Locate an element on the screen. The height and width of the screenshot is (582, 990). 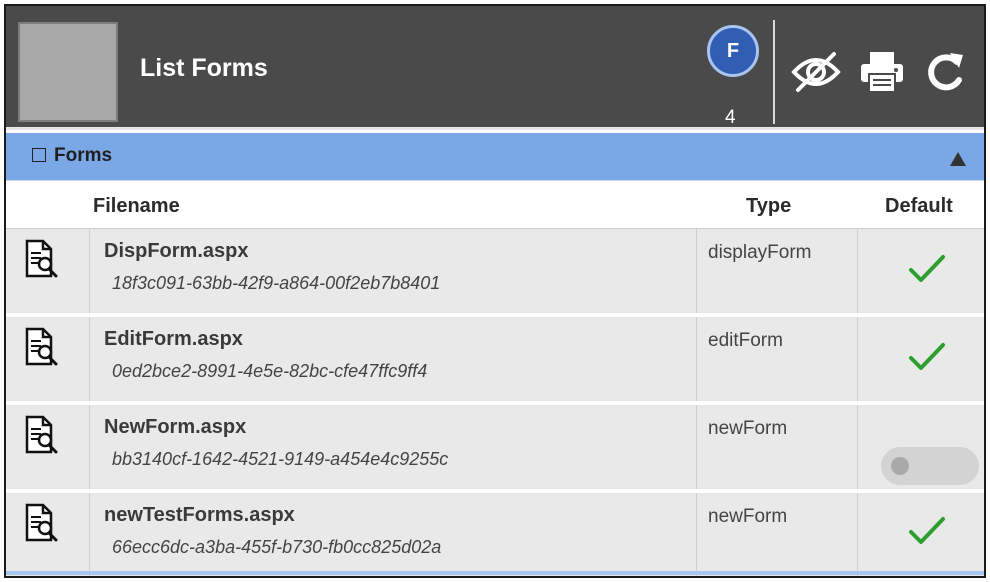
section-title: Forms is located at coordinates (83, 155).